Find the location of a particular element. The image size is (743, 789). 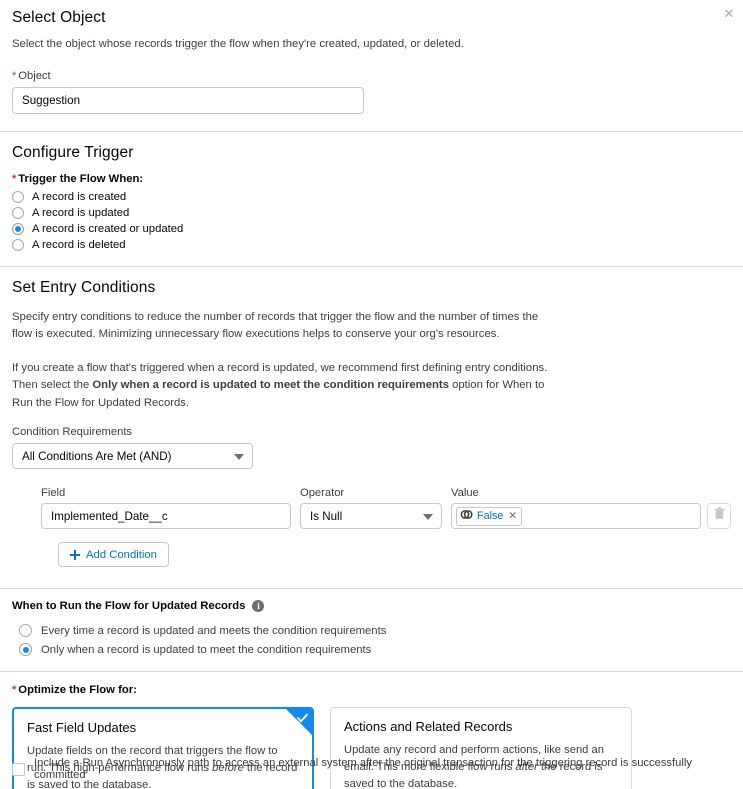

add-condition-button: Add Condition is located at coordinates (113, 554).